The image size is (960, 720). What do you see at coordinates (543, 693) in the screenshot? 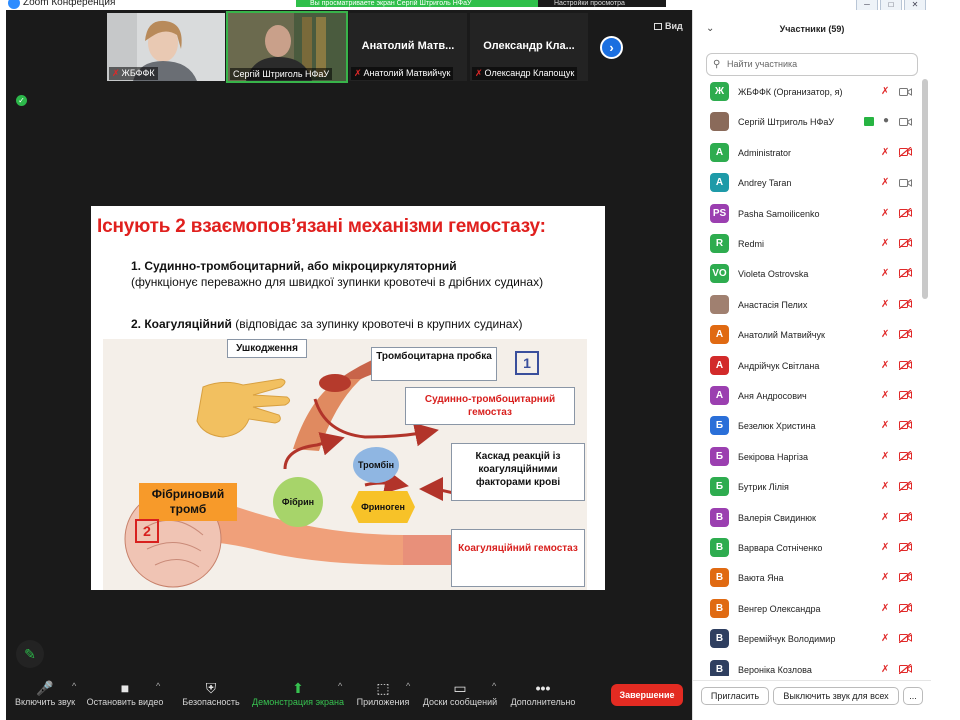
I see `more-button: ••• Дополнительно` at bounding box center [543, 693].